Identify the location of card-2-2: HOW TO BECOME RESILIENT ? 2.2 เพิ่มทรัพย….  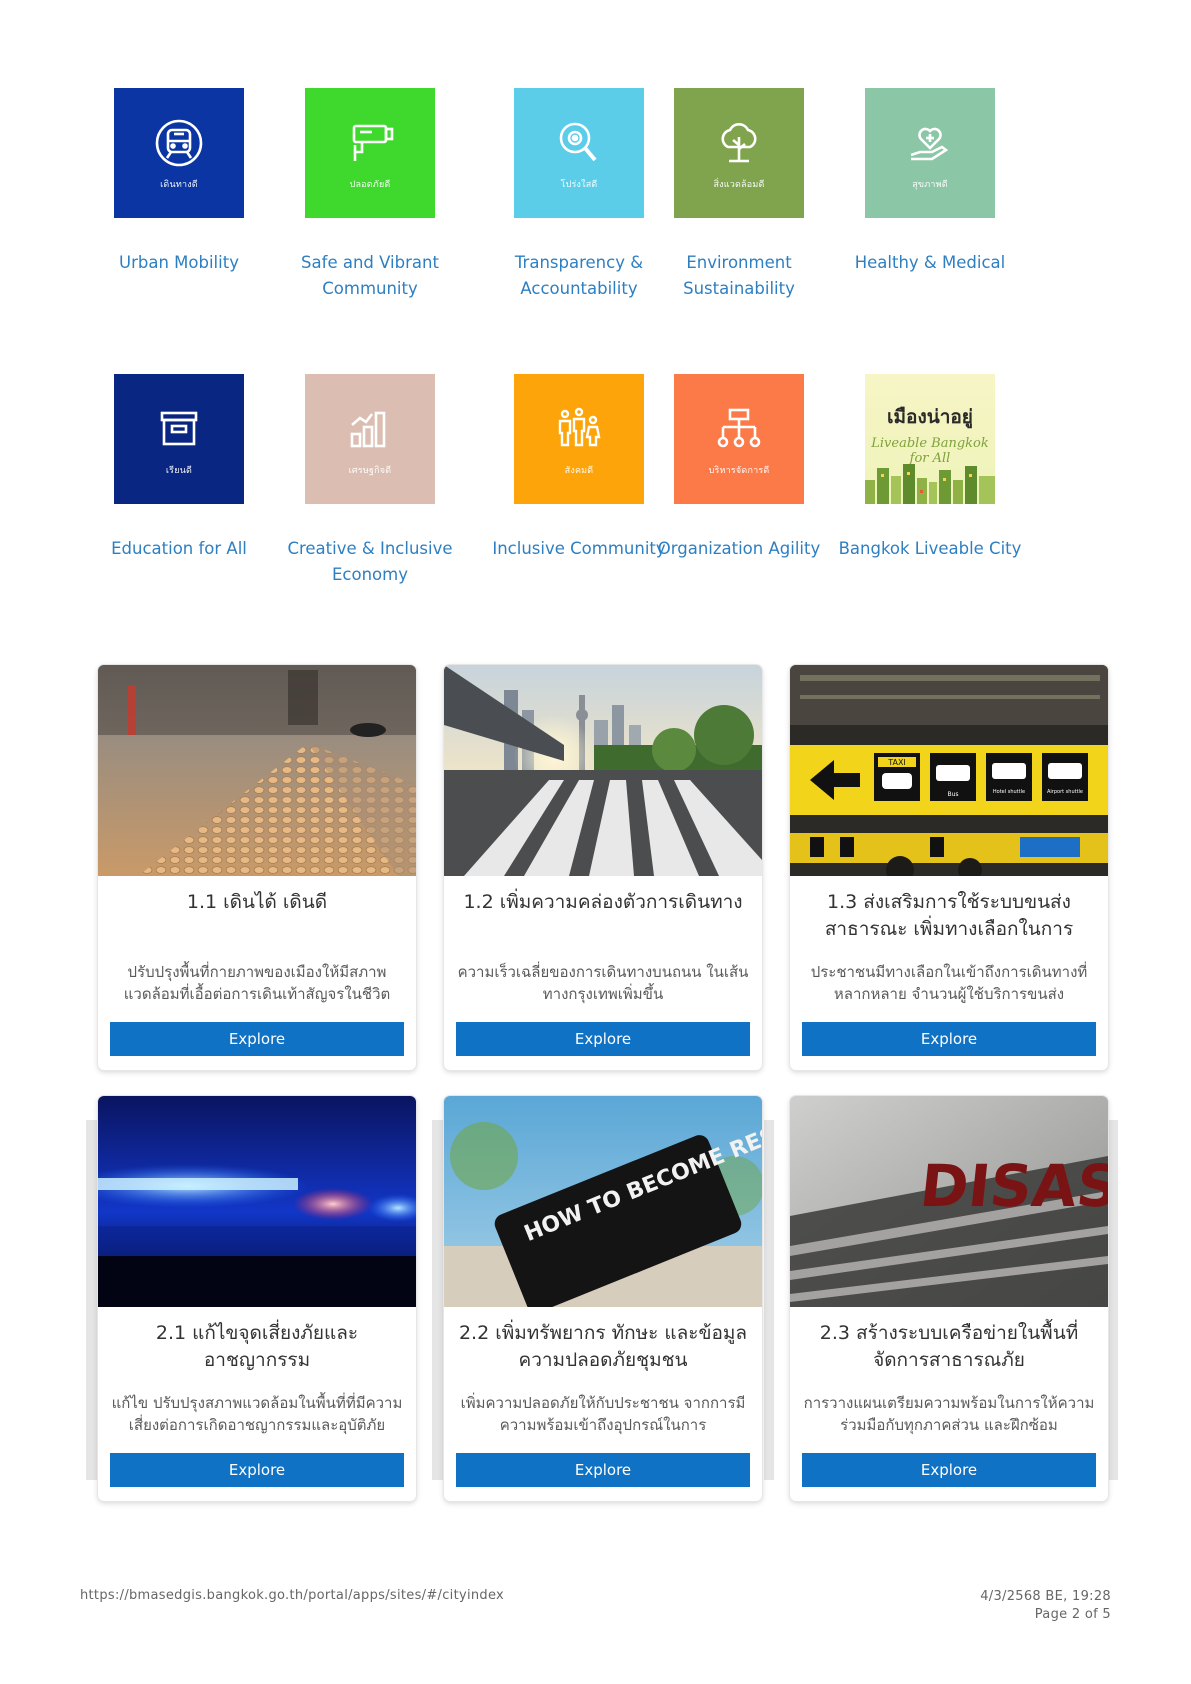
(603, 1298).